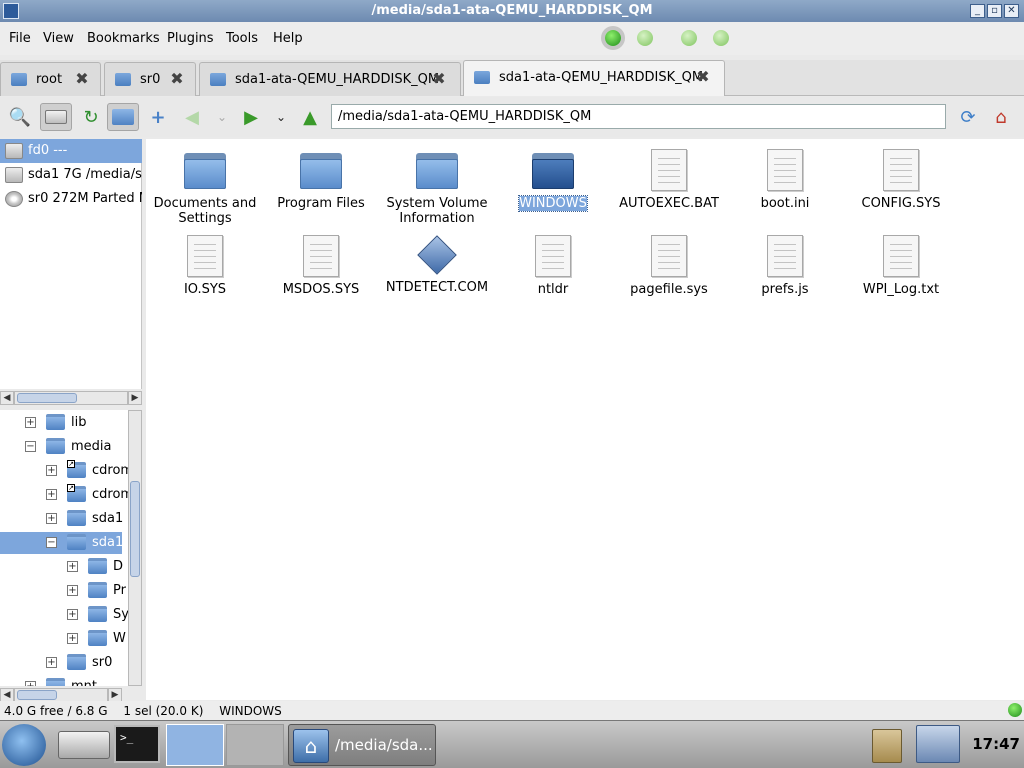 Image resolution: width=1024 pixels, height=768 pixels. Describe the element at coordinates (968, 117) in the screenshot. I see `reload-icon: ⟳` at that location.